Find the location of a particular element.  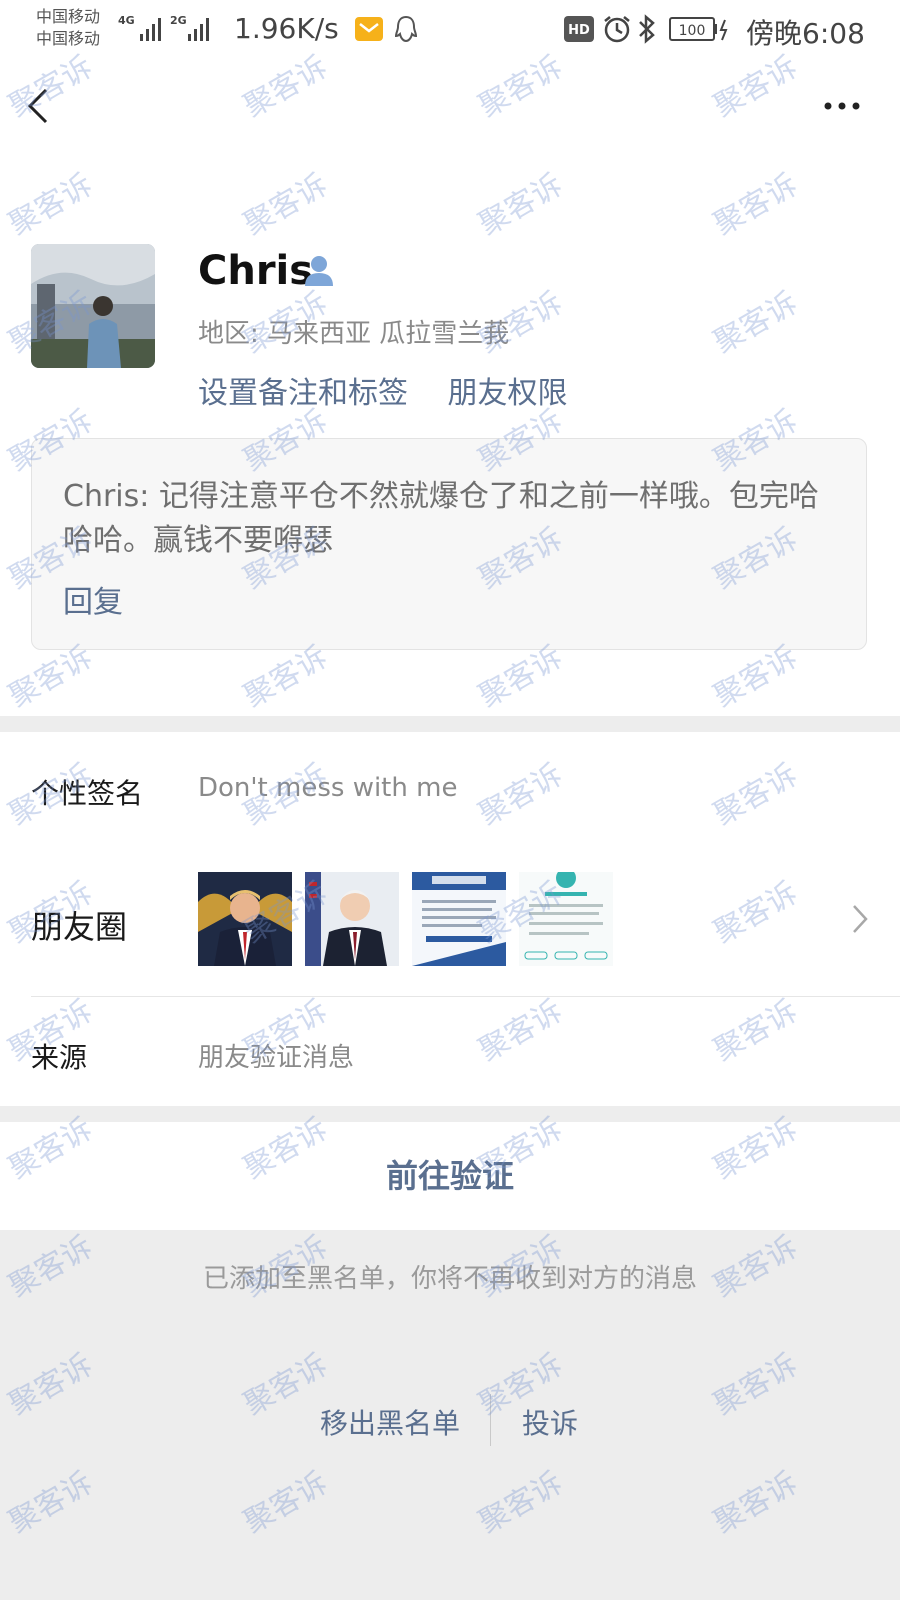

carrier-2: 中国移动 is located at coordinates (68, 38).